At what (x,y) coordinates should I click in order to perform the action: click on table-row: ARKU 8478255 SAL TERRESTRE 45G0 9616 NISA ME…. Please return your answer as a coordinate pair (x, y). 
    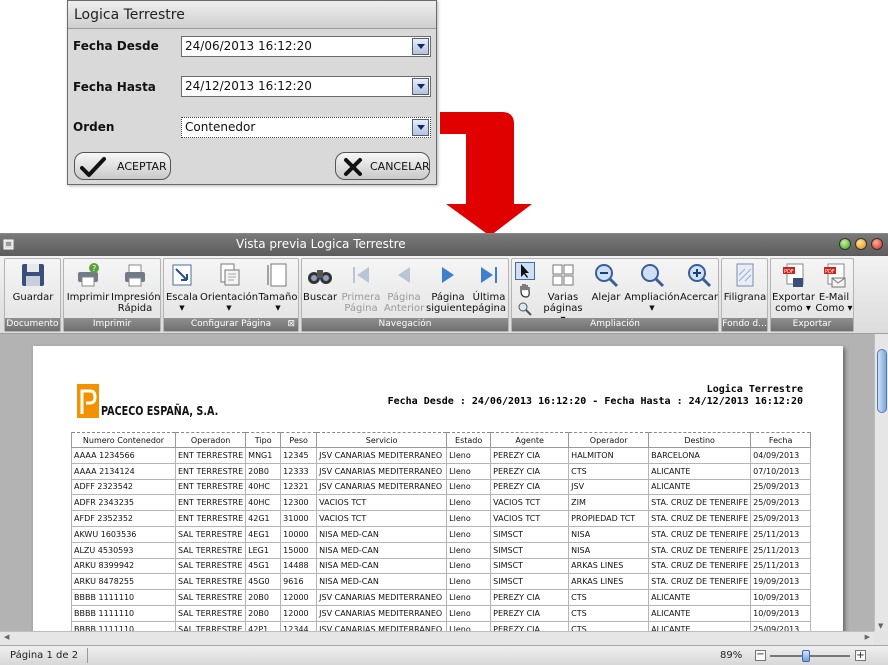
    Looking at the image, I should click on (441, 582).